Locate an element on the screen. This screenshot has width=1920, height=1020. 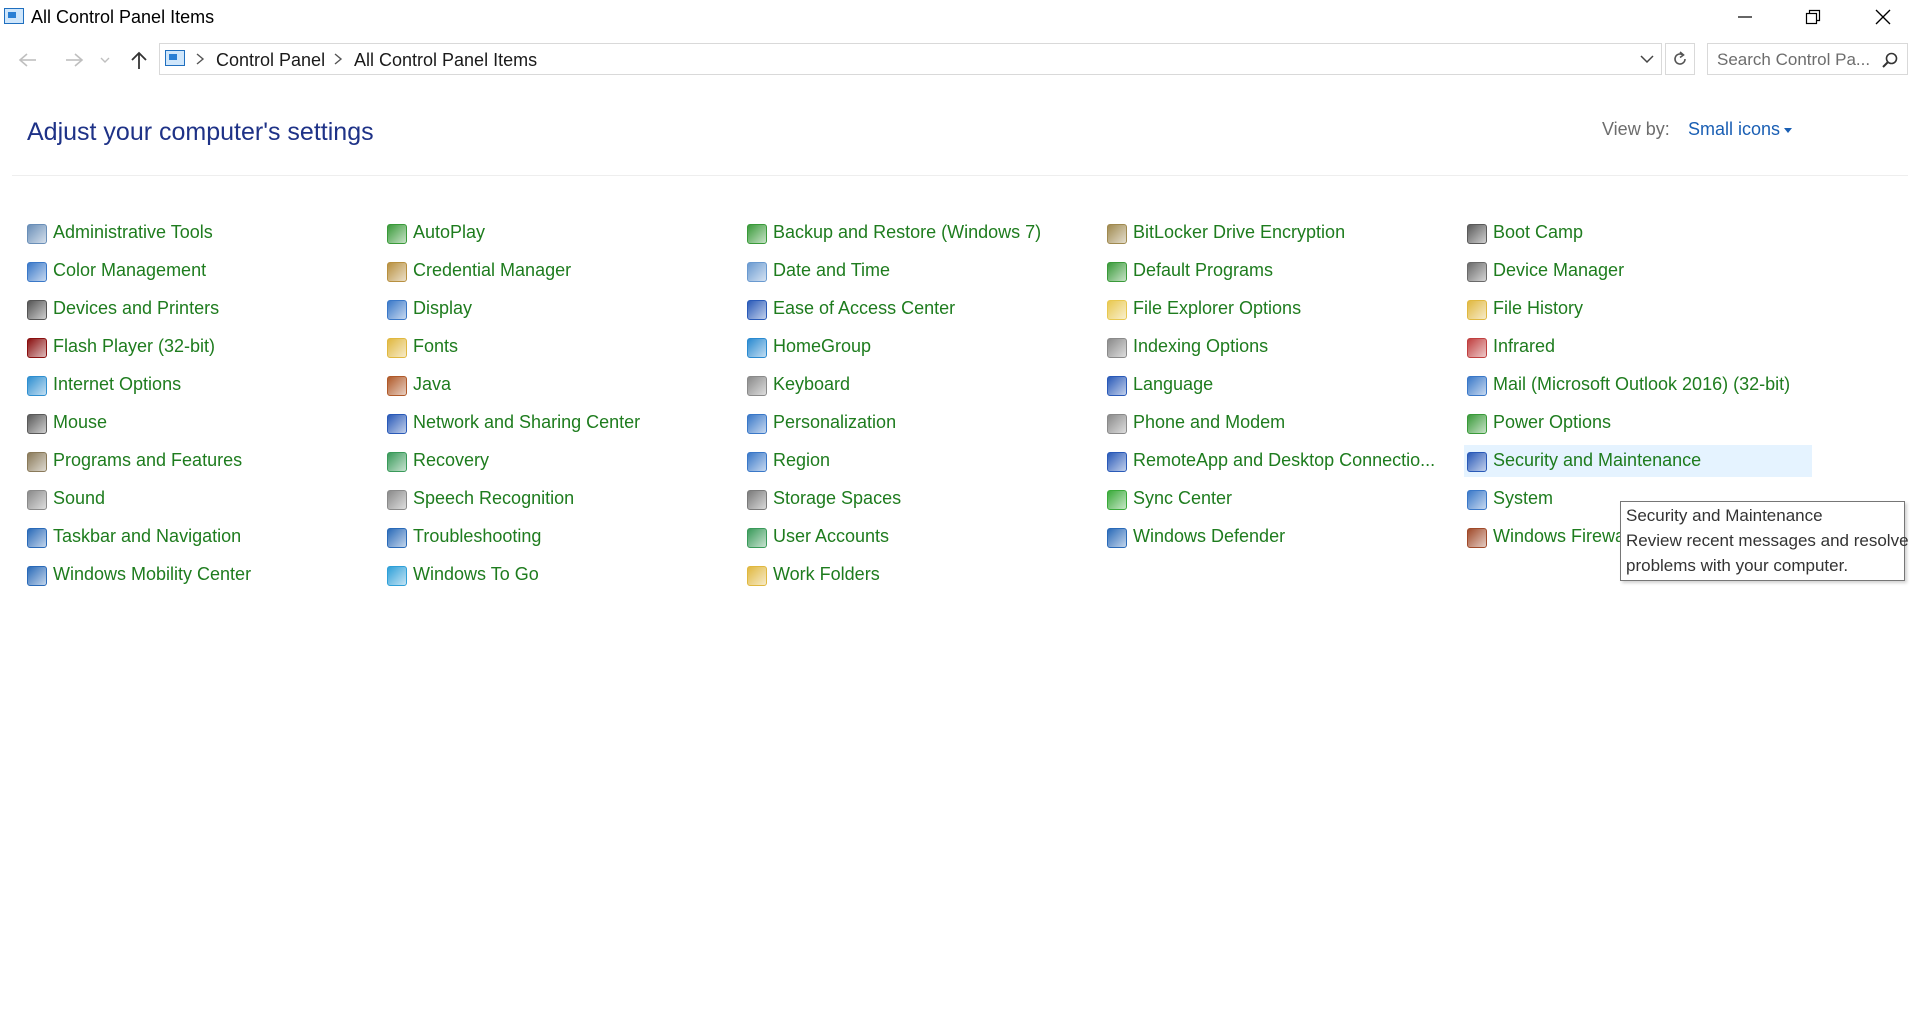
administrative-tools-icon is located at coordinates (37, 234).